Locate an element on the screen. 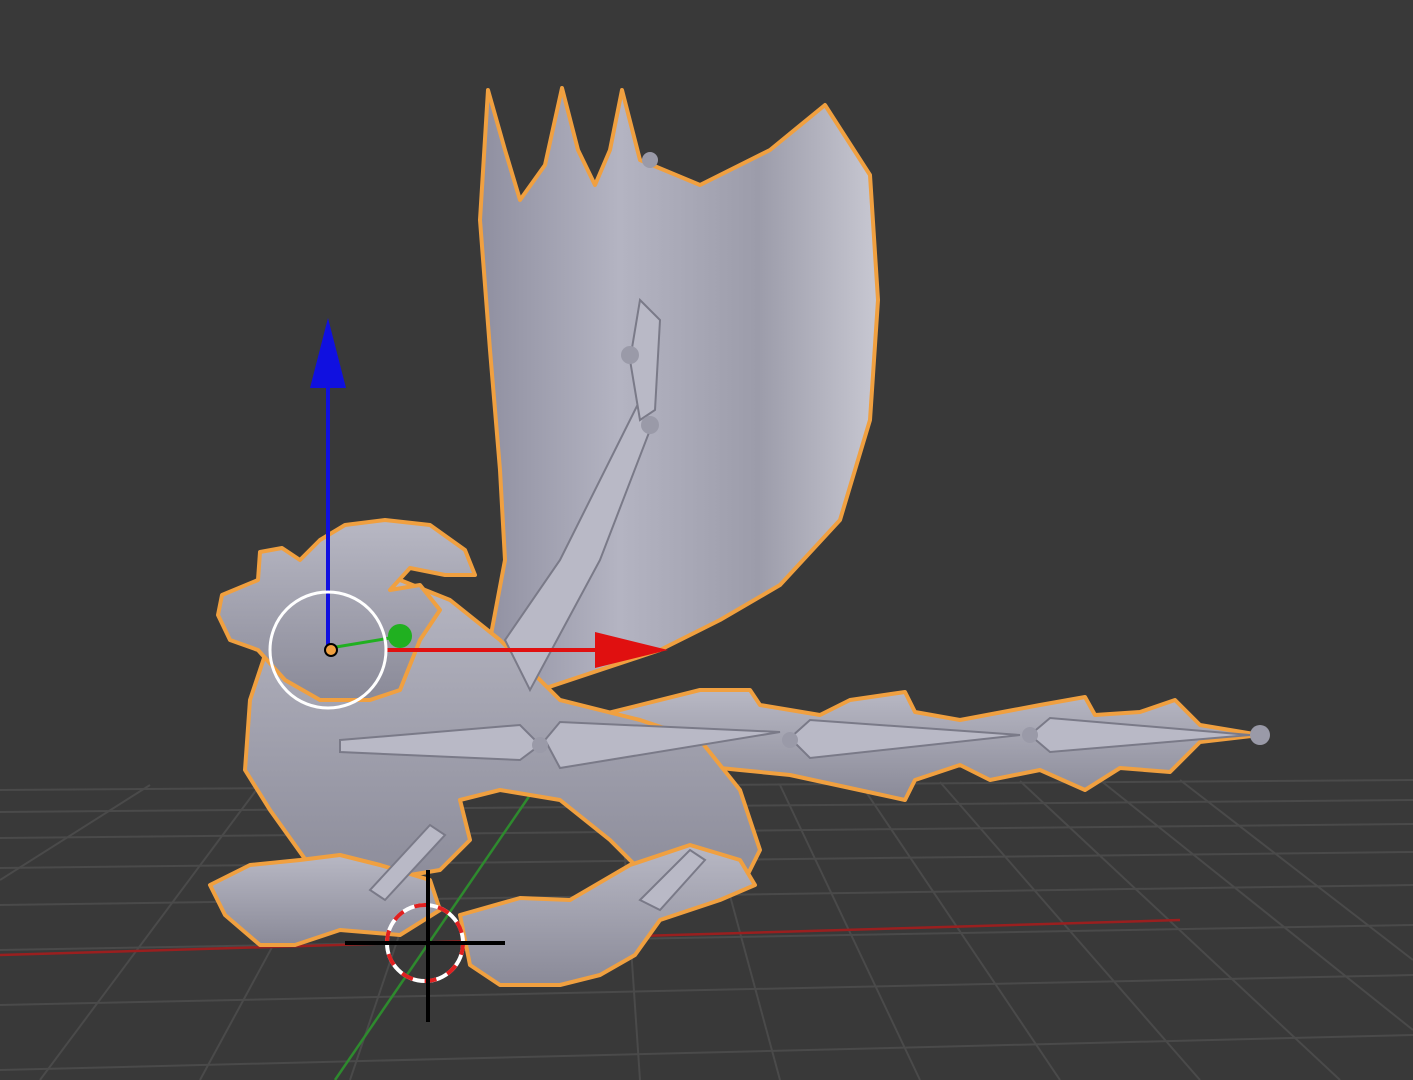 This screenshot has height=1080, width=1413. gizmo-y-handle-icon is located at coordinates (400, 636).